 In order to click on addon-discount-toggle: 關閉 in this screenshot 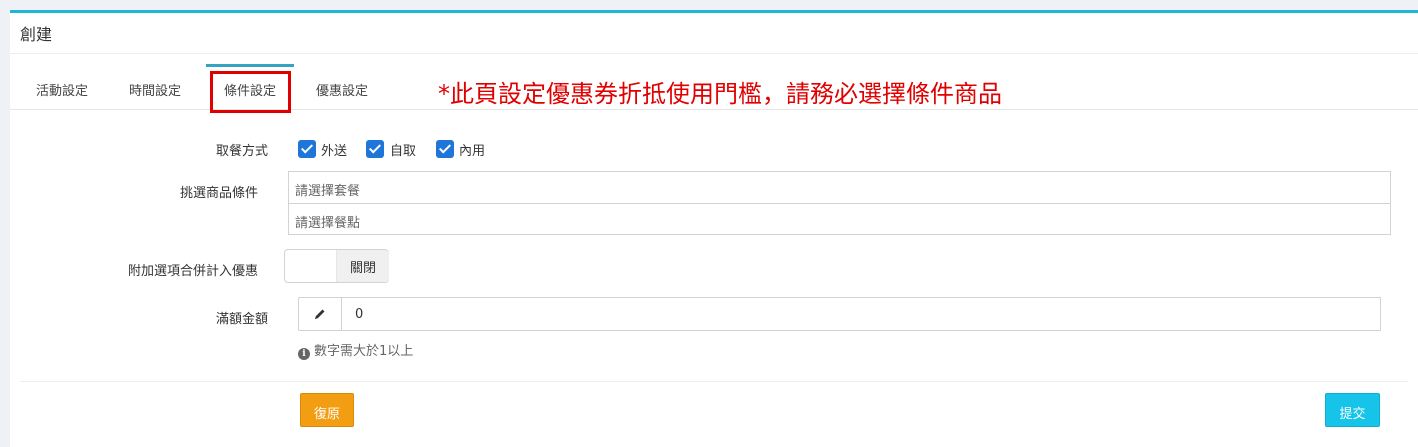, I will do `click(336, 266)`.